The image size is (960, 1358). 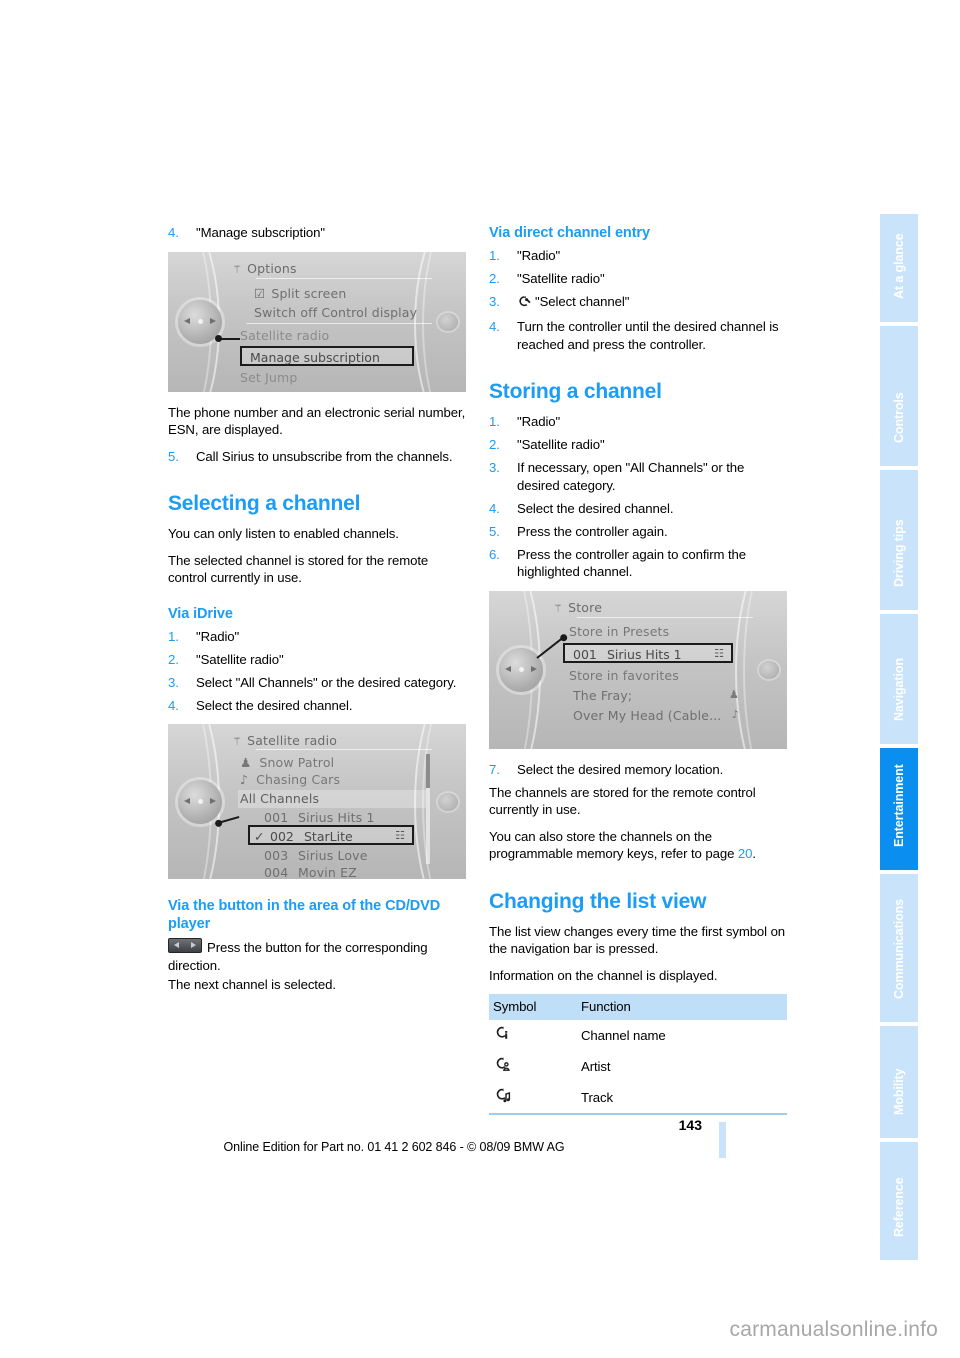 I want to click on channel-row: 001 Sirius Hits 1, so click(x=345, y=817).